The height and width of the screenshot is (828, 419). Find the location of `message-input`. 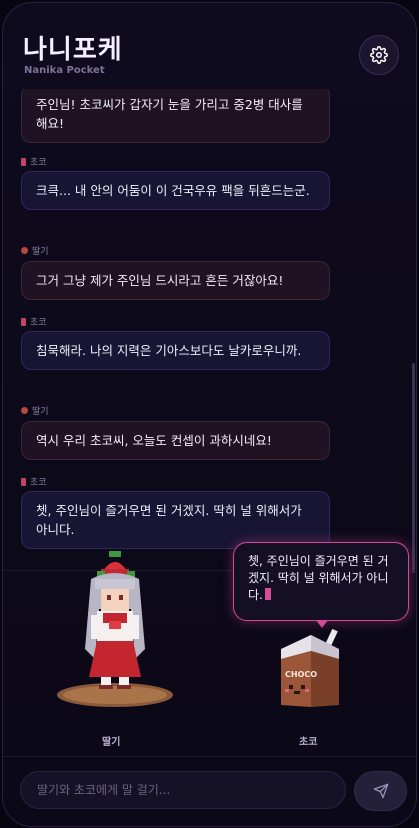

message-input is located at coordinates (183, 790).